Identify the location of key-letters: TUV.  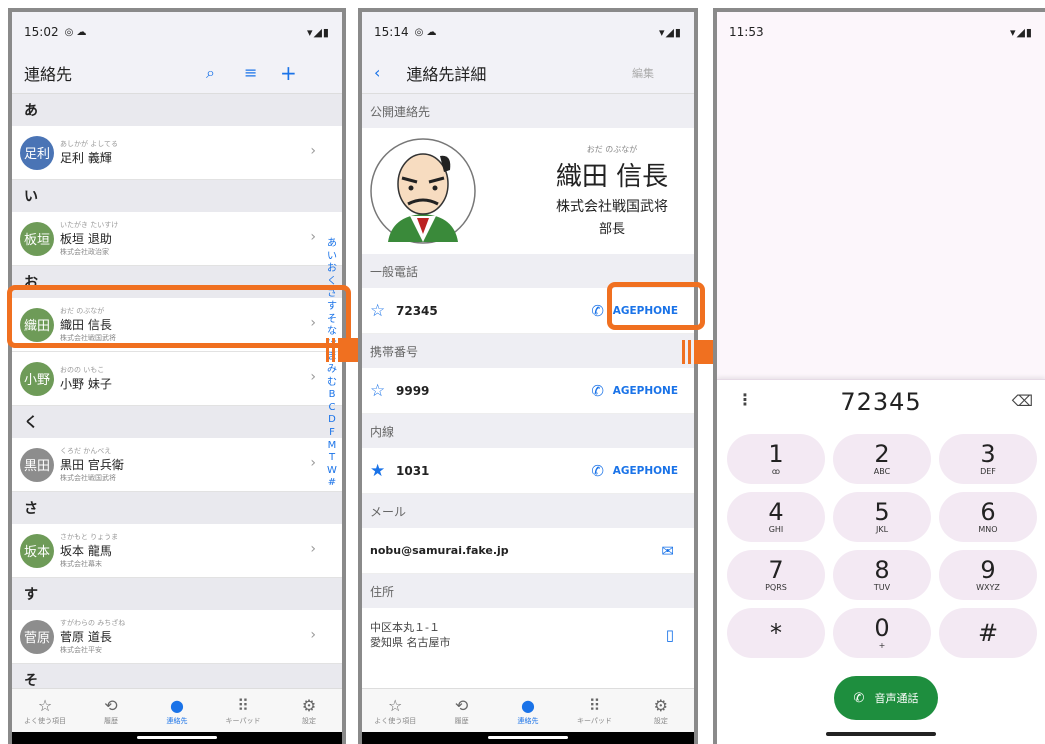
(882, 587).